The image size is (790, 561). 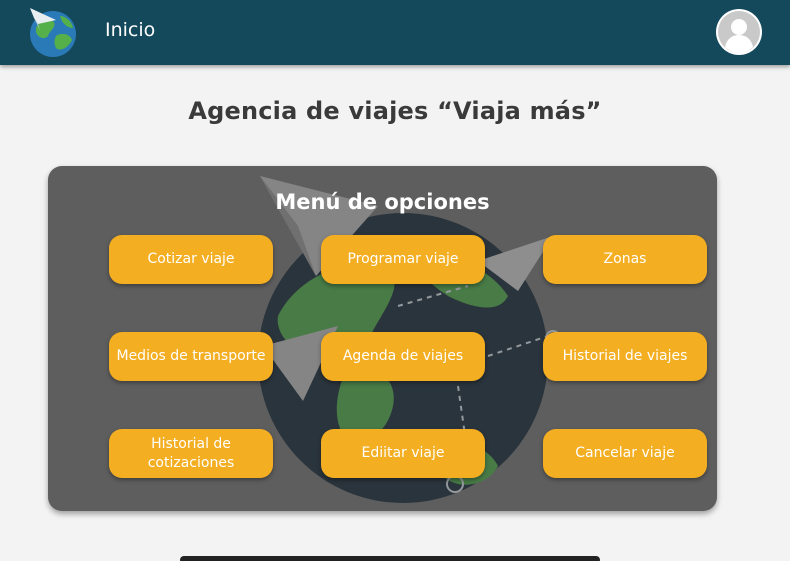 I want to click on menu-heading: Menú de opciones, so click(x=382, y=202).